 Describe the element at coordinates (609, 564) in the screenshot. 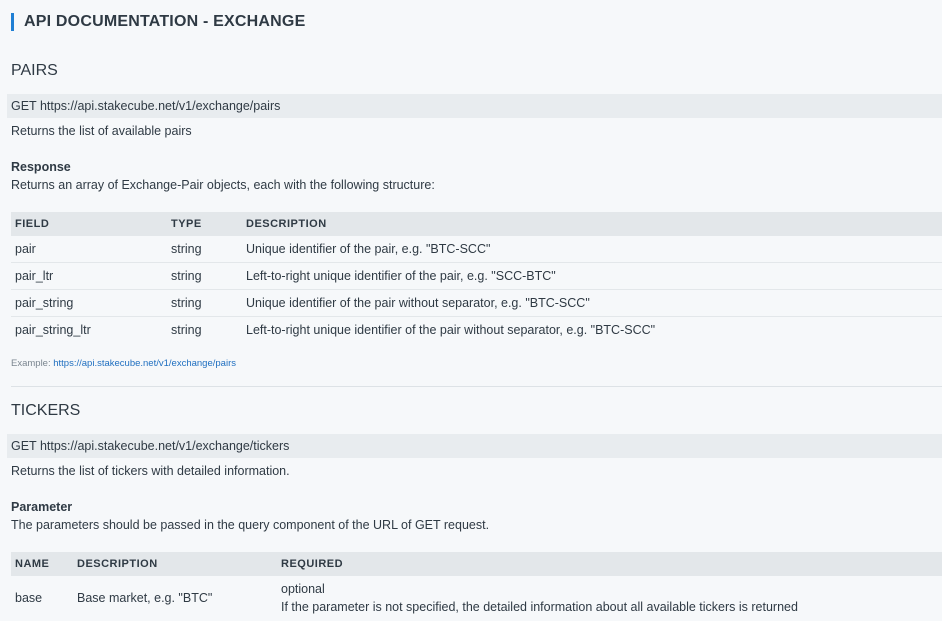

I see `column-header-required: REQUIRED` at that location.